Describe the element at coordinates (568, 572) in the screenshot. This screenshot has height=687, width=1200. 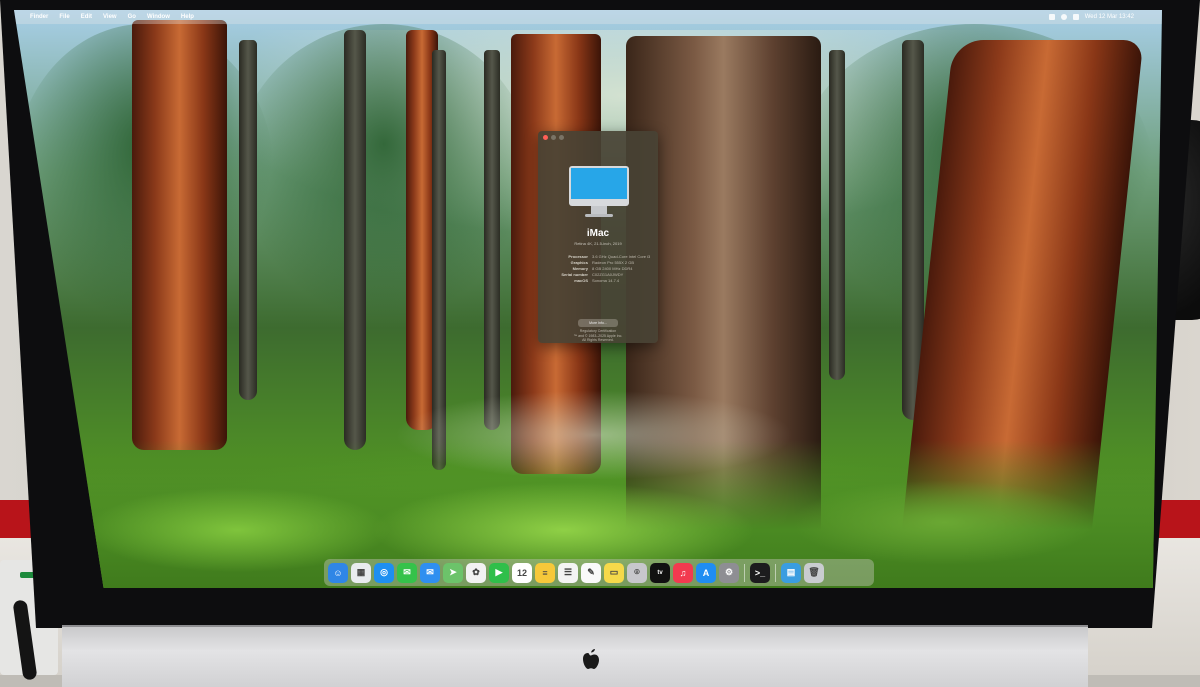
I see `reminders-icon: ☰` at that location.